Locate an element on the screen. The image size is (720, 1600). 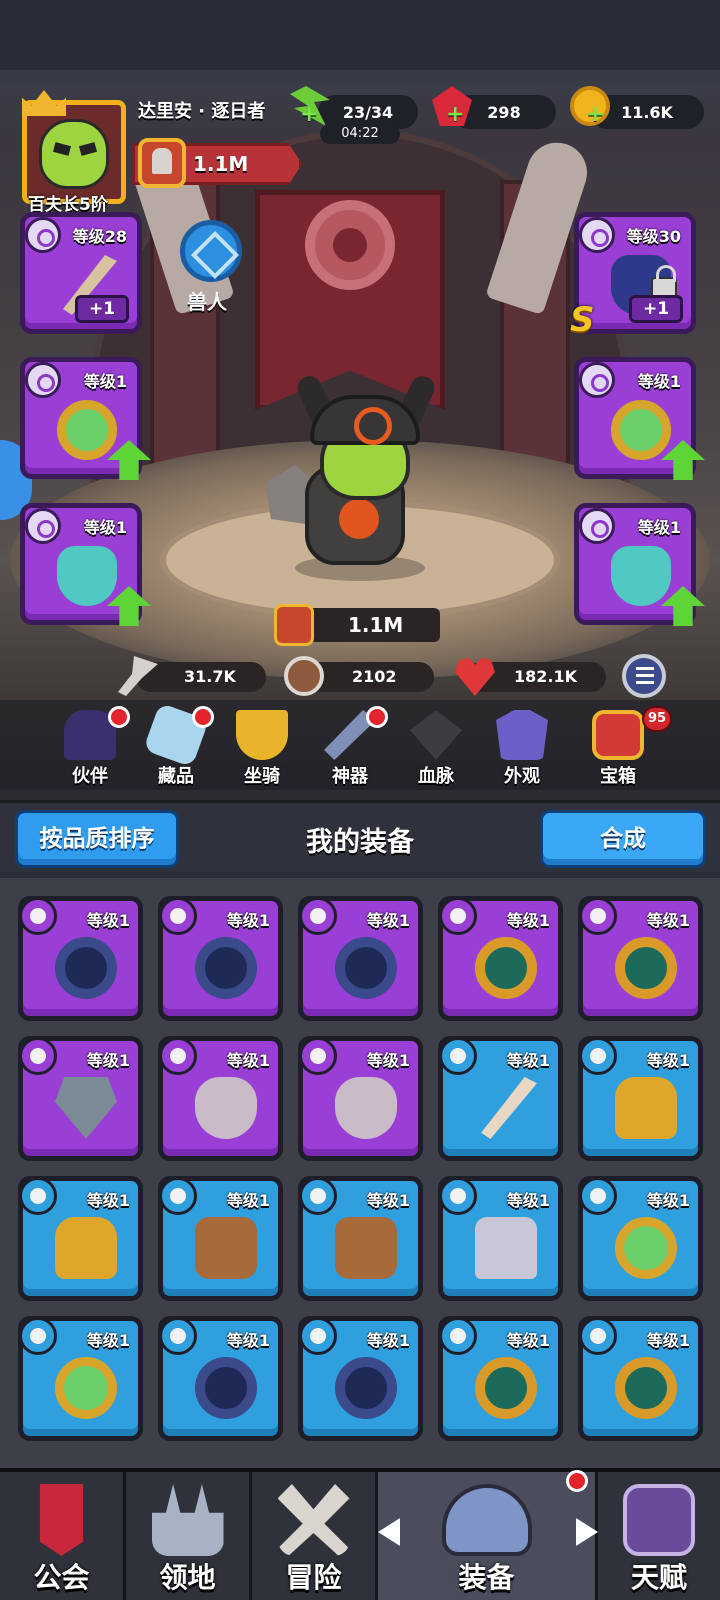
slot-level: 等级30 is located at coordinates (653, 236).